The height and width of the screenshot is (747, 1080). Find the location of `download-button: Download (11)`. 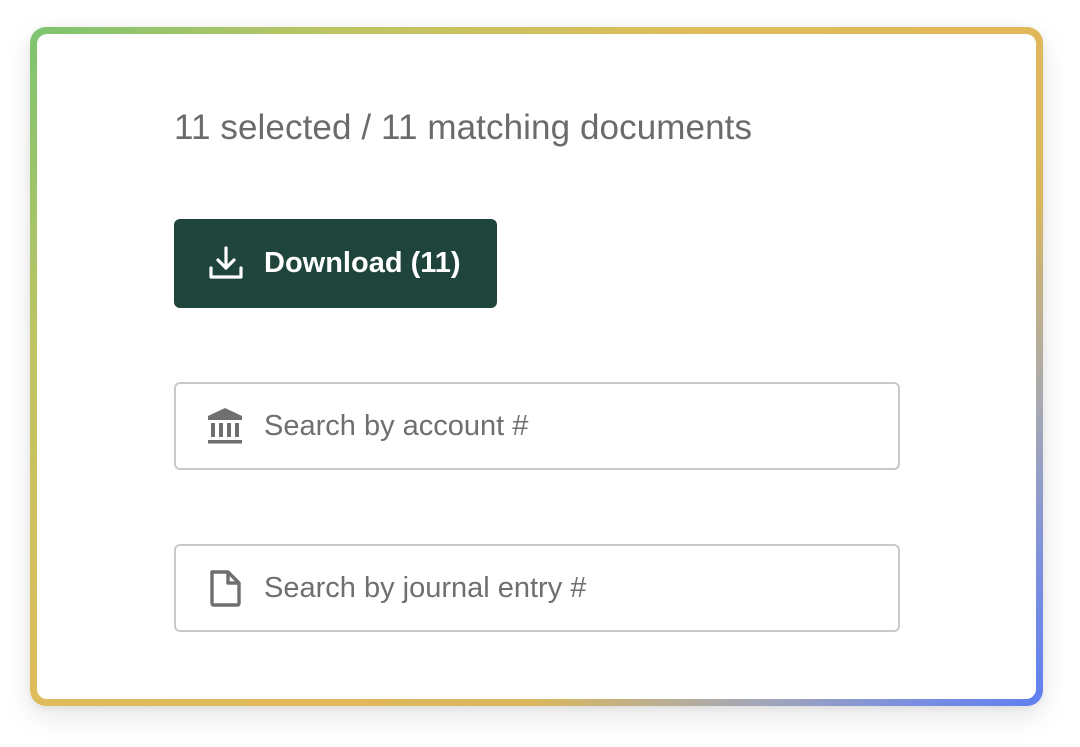

download-button: Download (11) is located at coordinates (335, 263).